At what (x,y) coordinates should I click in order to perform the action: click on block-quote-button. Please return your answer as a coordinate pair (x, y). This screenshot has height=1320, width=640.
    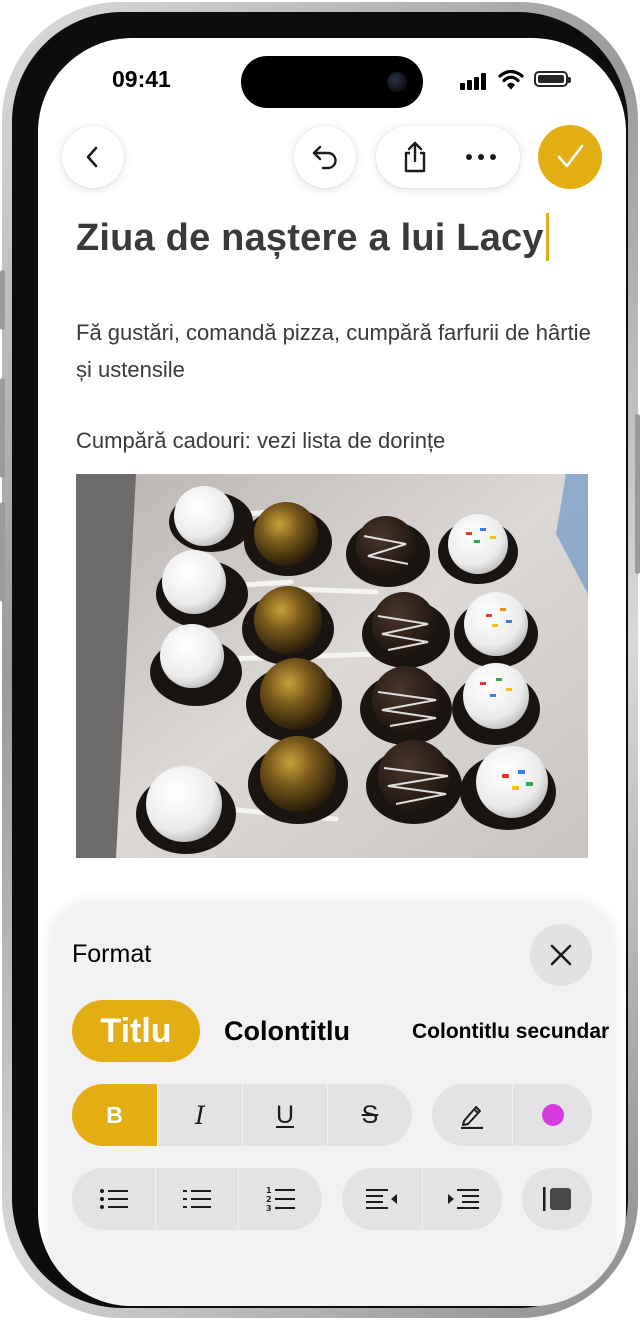
    Looking at the image, I should click on (557, 1199).